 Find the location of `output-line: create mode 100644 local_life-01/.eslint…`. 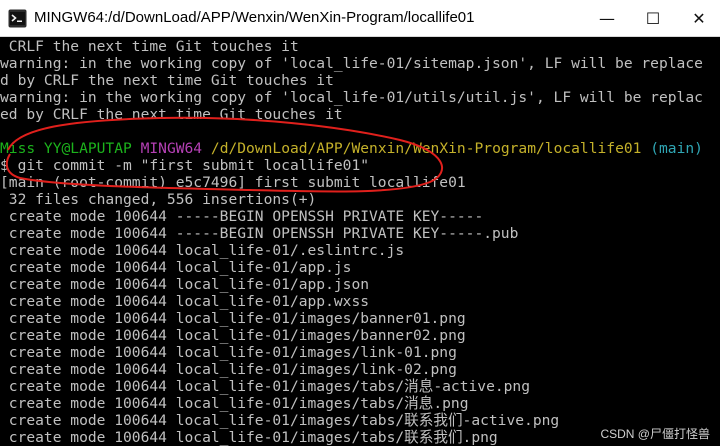

output-line: create mode 100644 local_life-01/.eslint… is located at coordinates (202, 250).